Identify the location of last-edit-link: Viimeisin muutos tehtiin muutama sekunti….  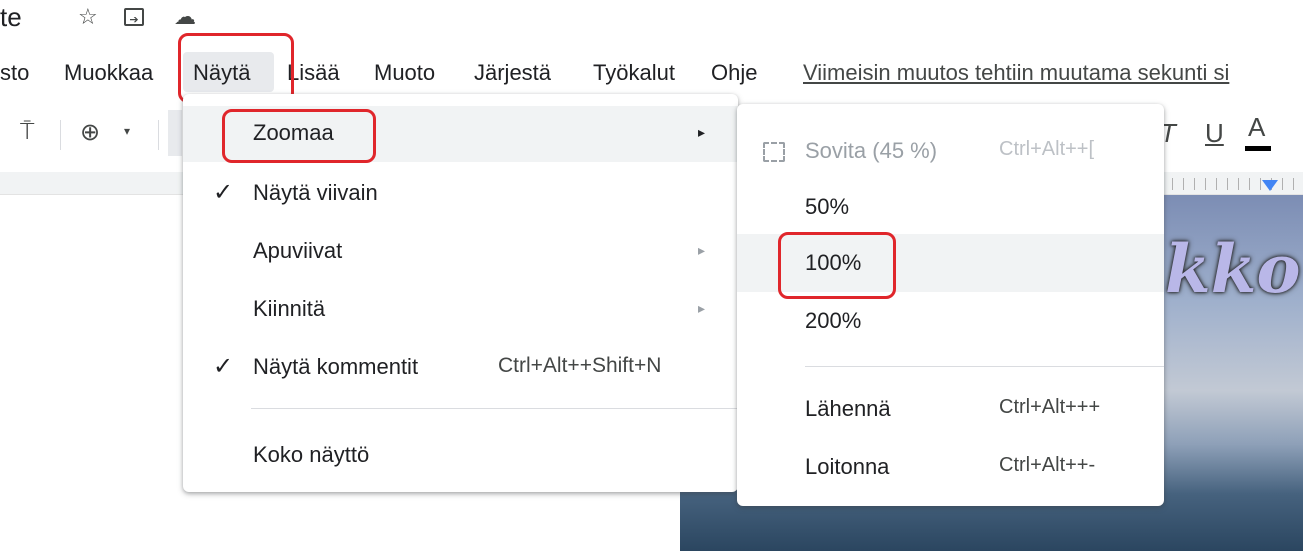
(1016, 73).